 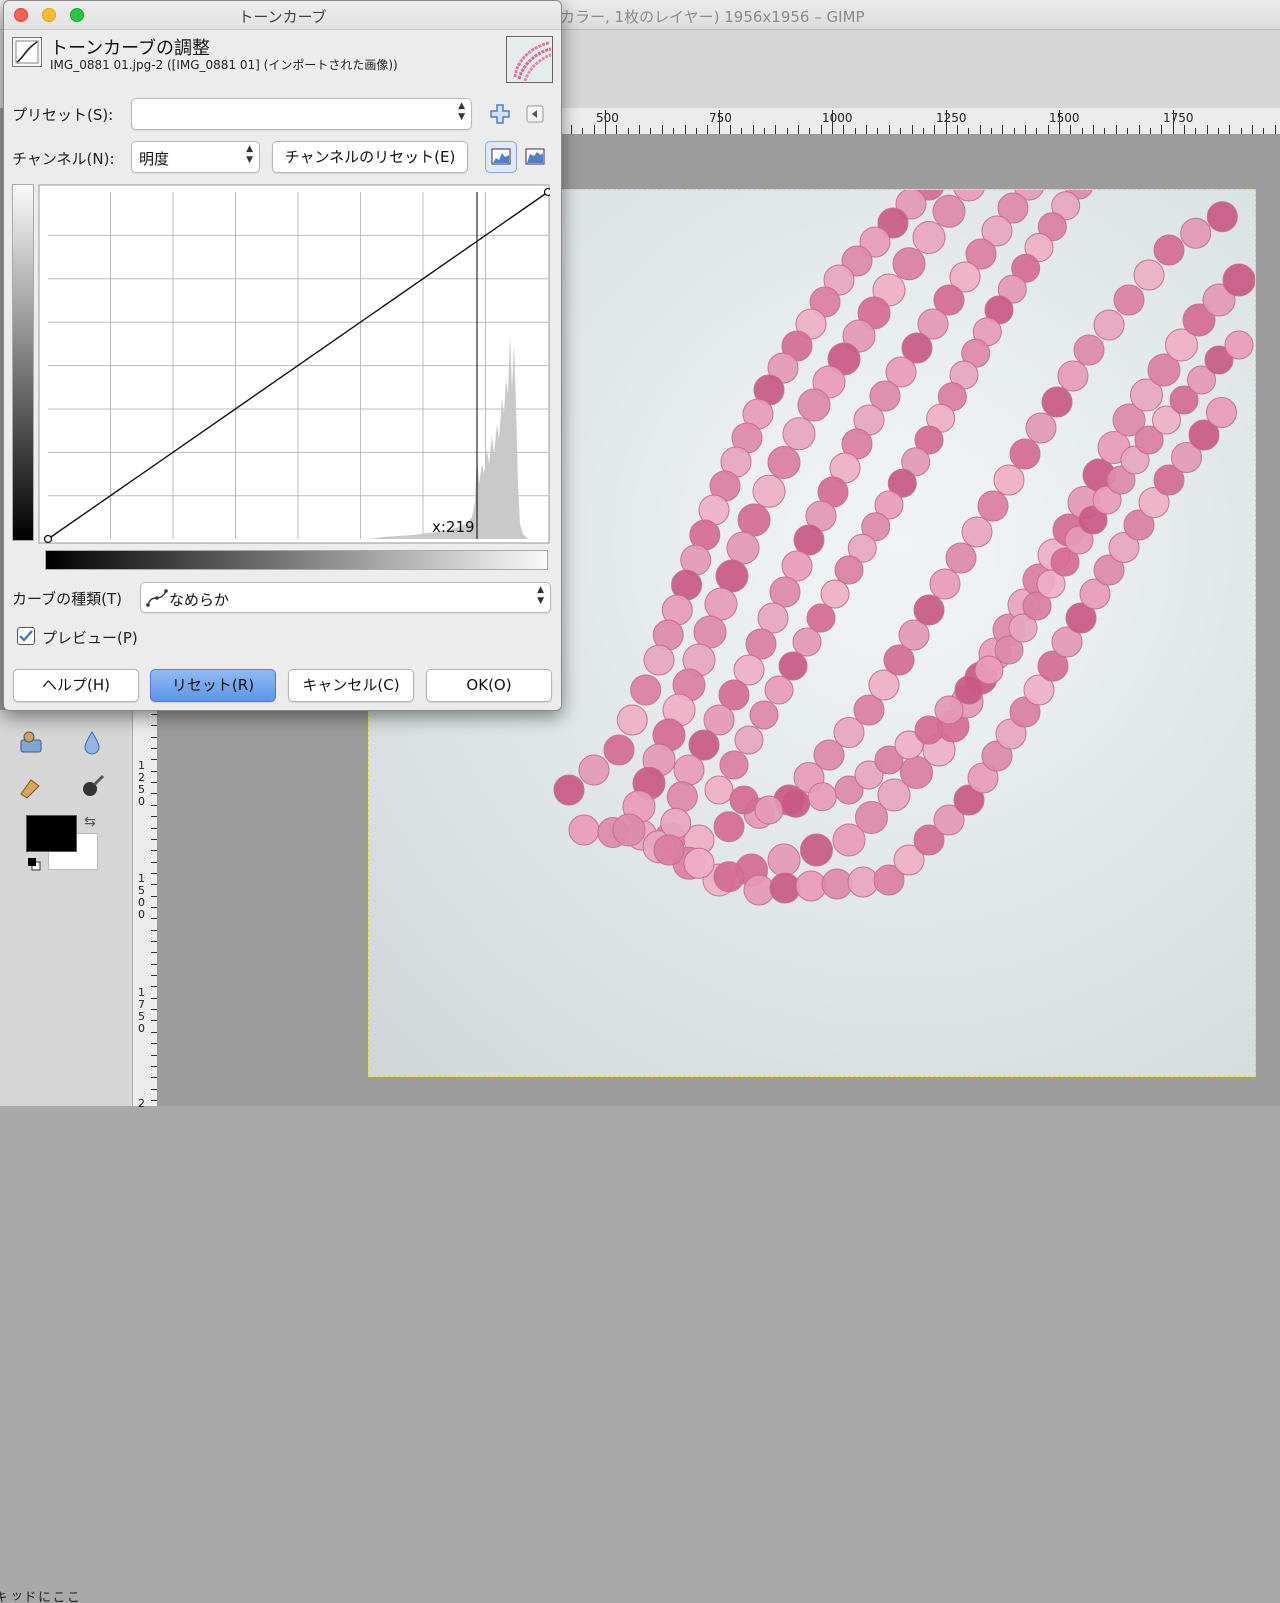 What do you see at coordinates (145, 910) in the screenshot?
I see `vertical-ruler: 1 2 5 0 1 5 0 0 1 7 5 0 2` at bounding box center [145, 910].